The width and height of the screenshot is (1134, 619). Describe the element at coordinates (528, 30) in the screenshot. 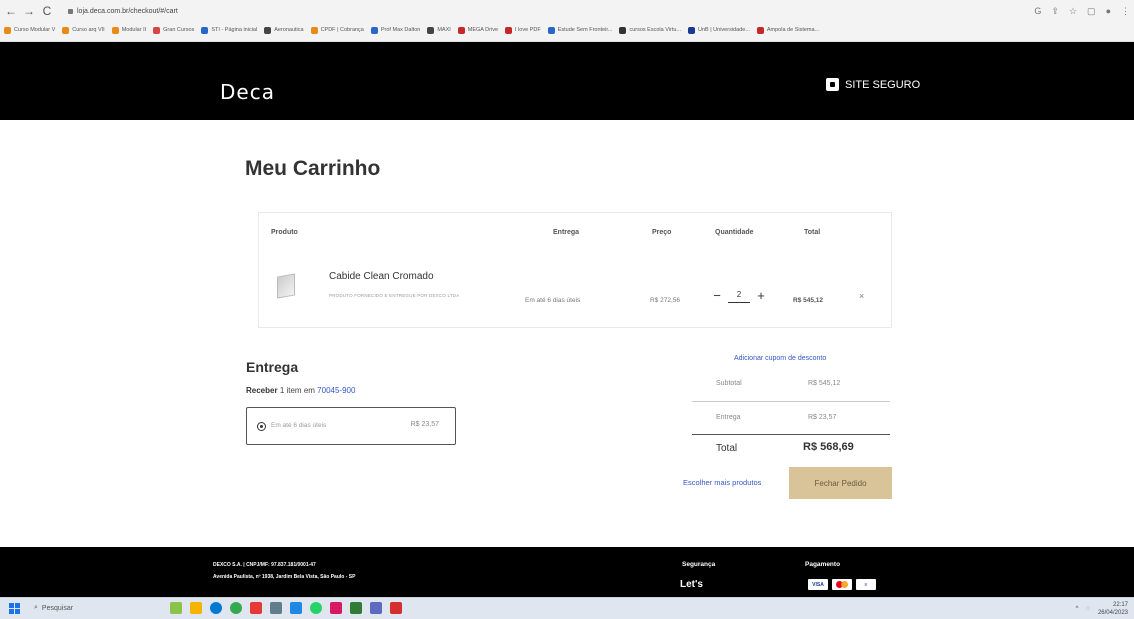

I see `bookmark-label: I love PDF` at that location.